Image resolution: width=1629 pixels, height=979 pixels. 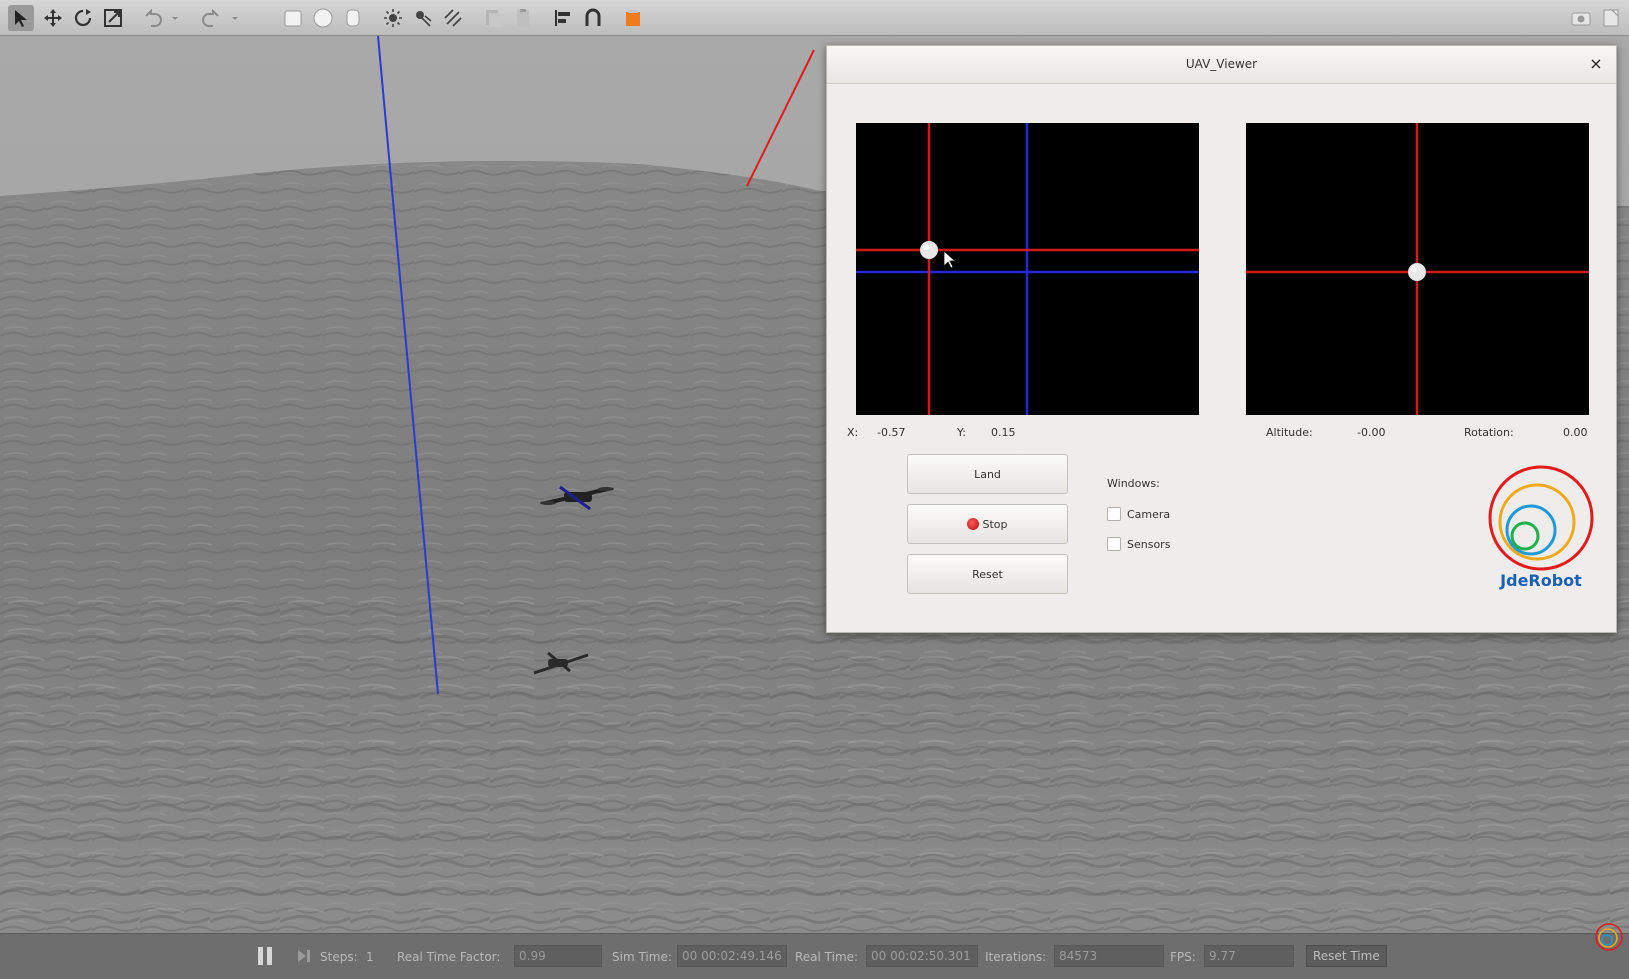 I want to click on select-arrow-icon, so click(x=21, y=18).